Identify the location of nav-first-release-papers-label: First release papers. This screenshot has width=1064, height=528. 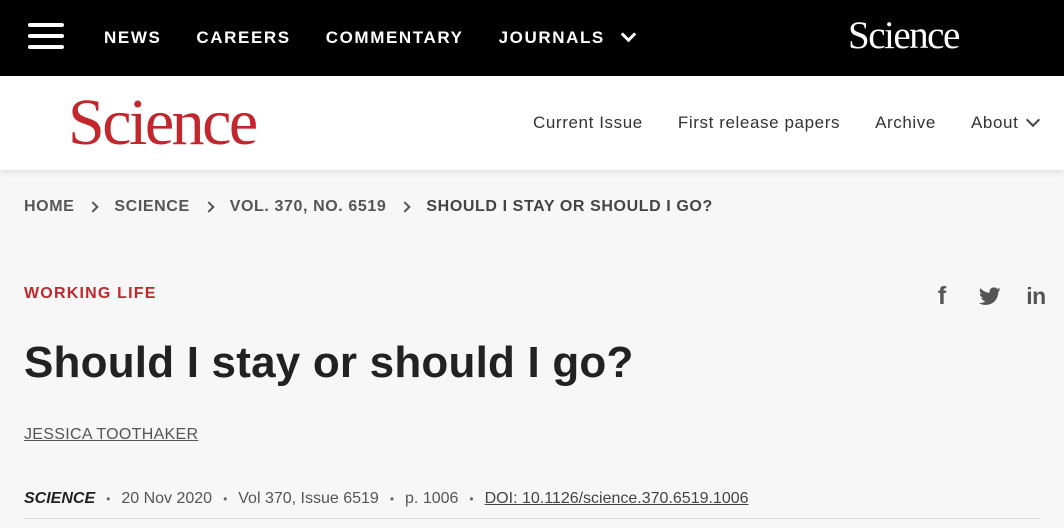
(759, 122).